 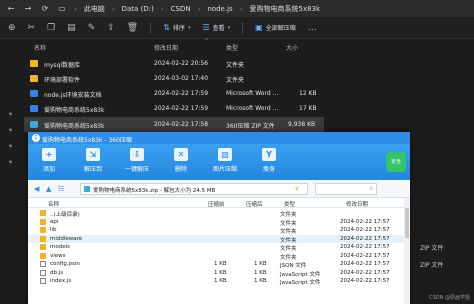 I want to click on paste-icon: ▤, so click(x=71, y=28).